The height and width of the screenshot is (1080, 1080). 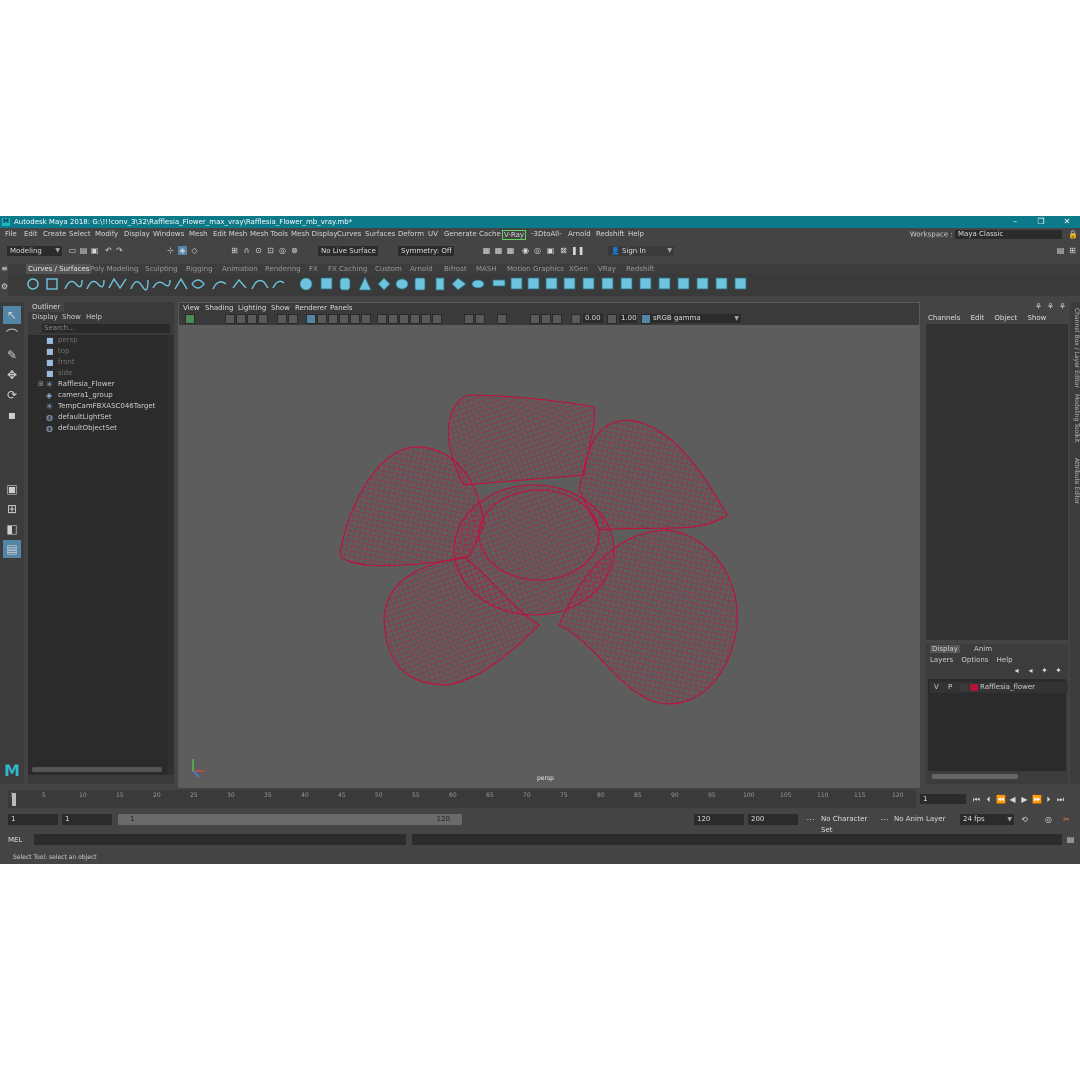 What do you see at coordinates (170, 250) in the screenshot?
I see `select-hierarchy-icon: ⊹` at bounding box center [170, 250].